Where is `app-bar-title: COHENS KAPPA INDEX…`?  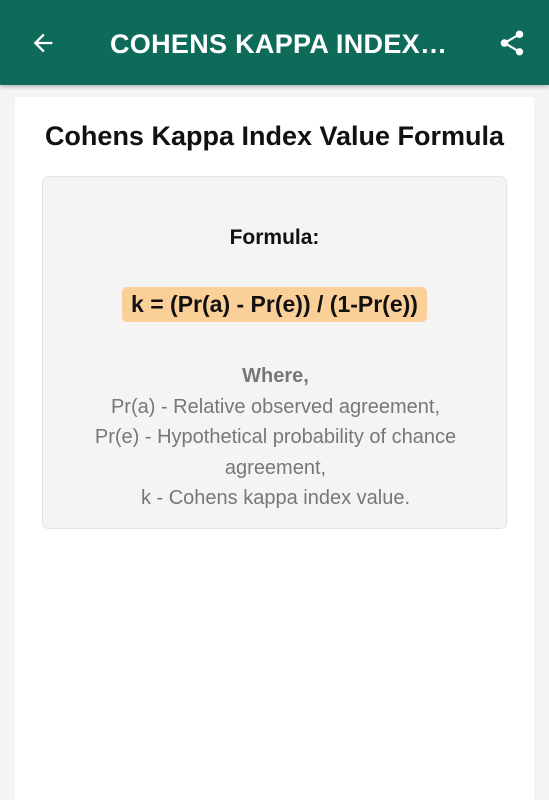
app-bar-title: COHENS KAPPA INDEX… is located at coordinates (279, 44).